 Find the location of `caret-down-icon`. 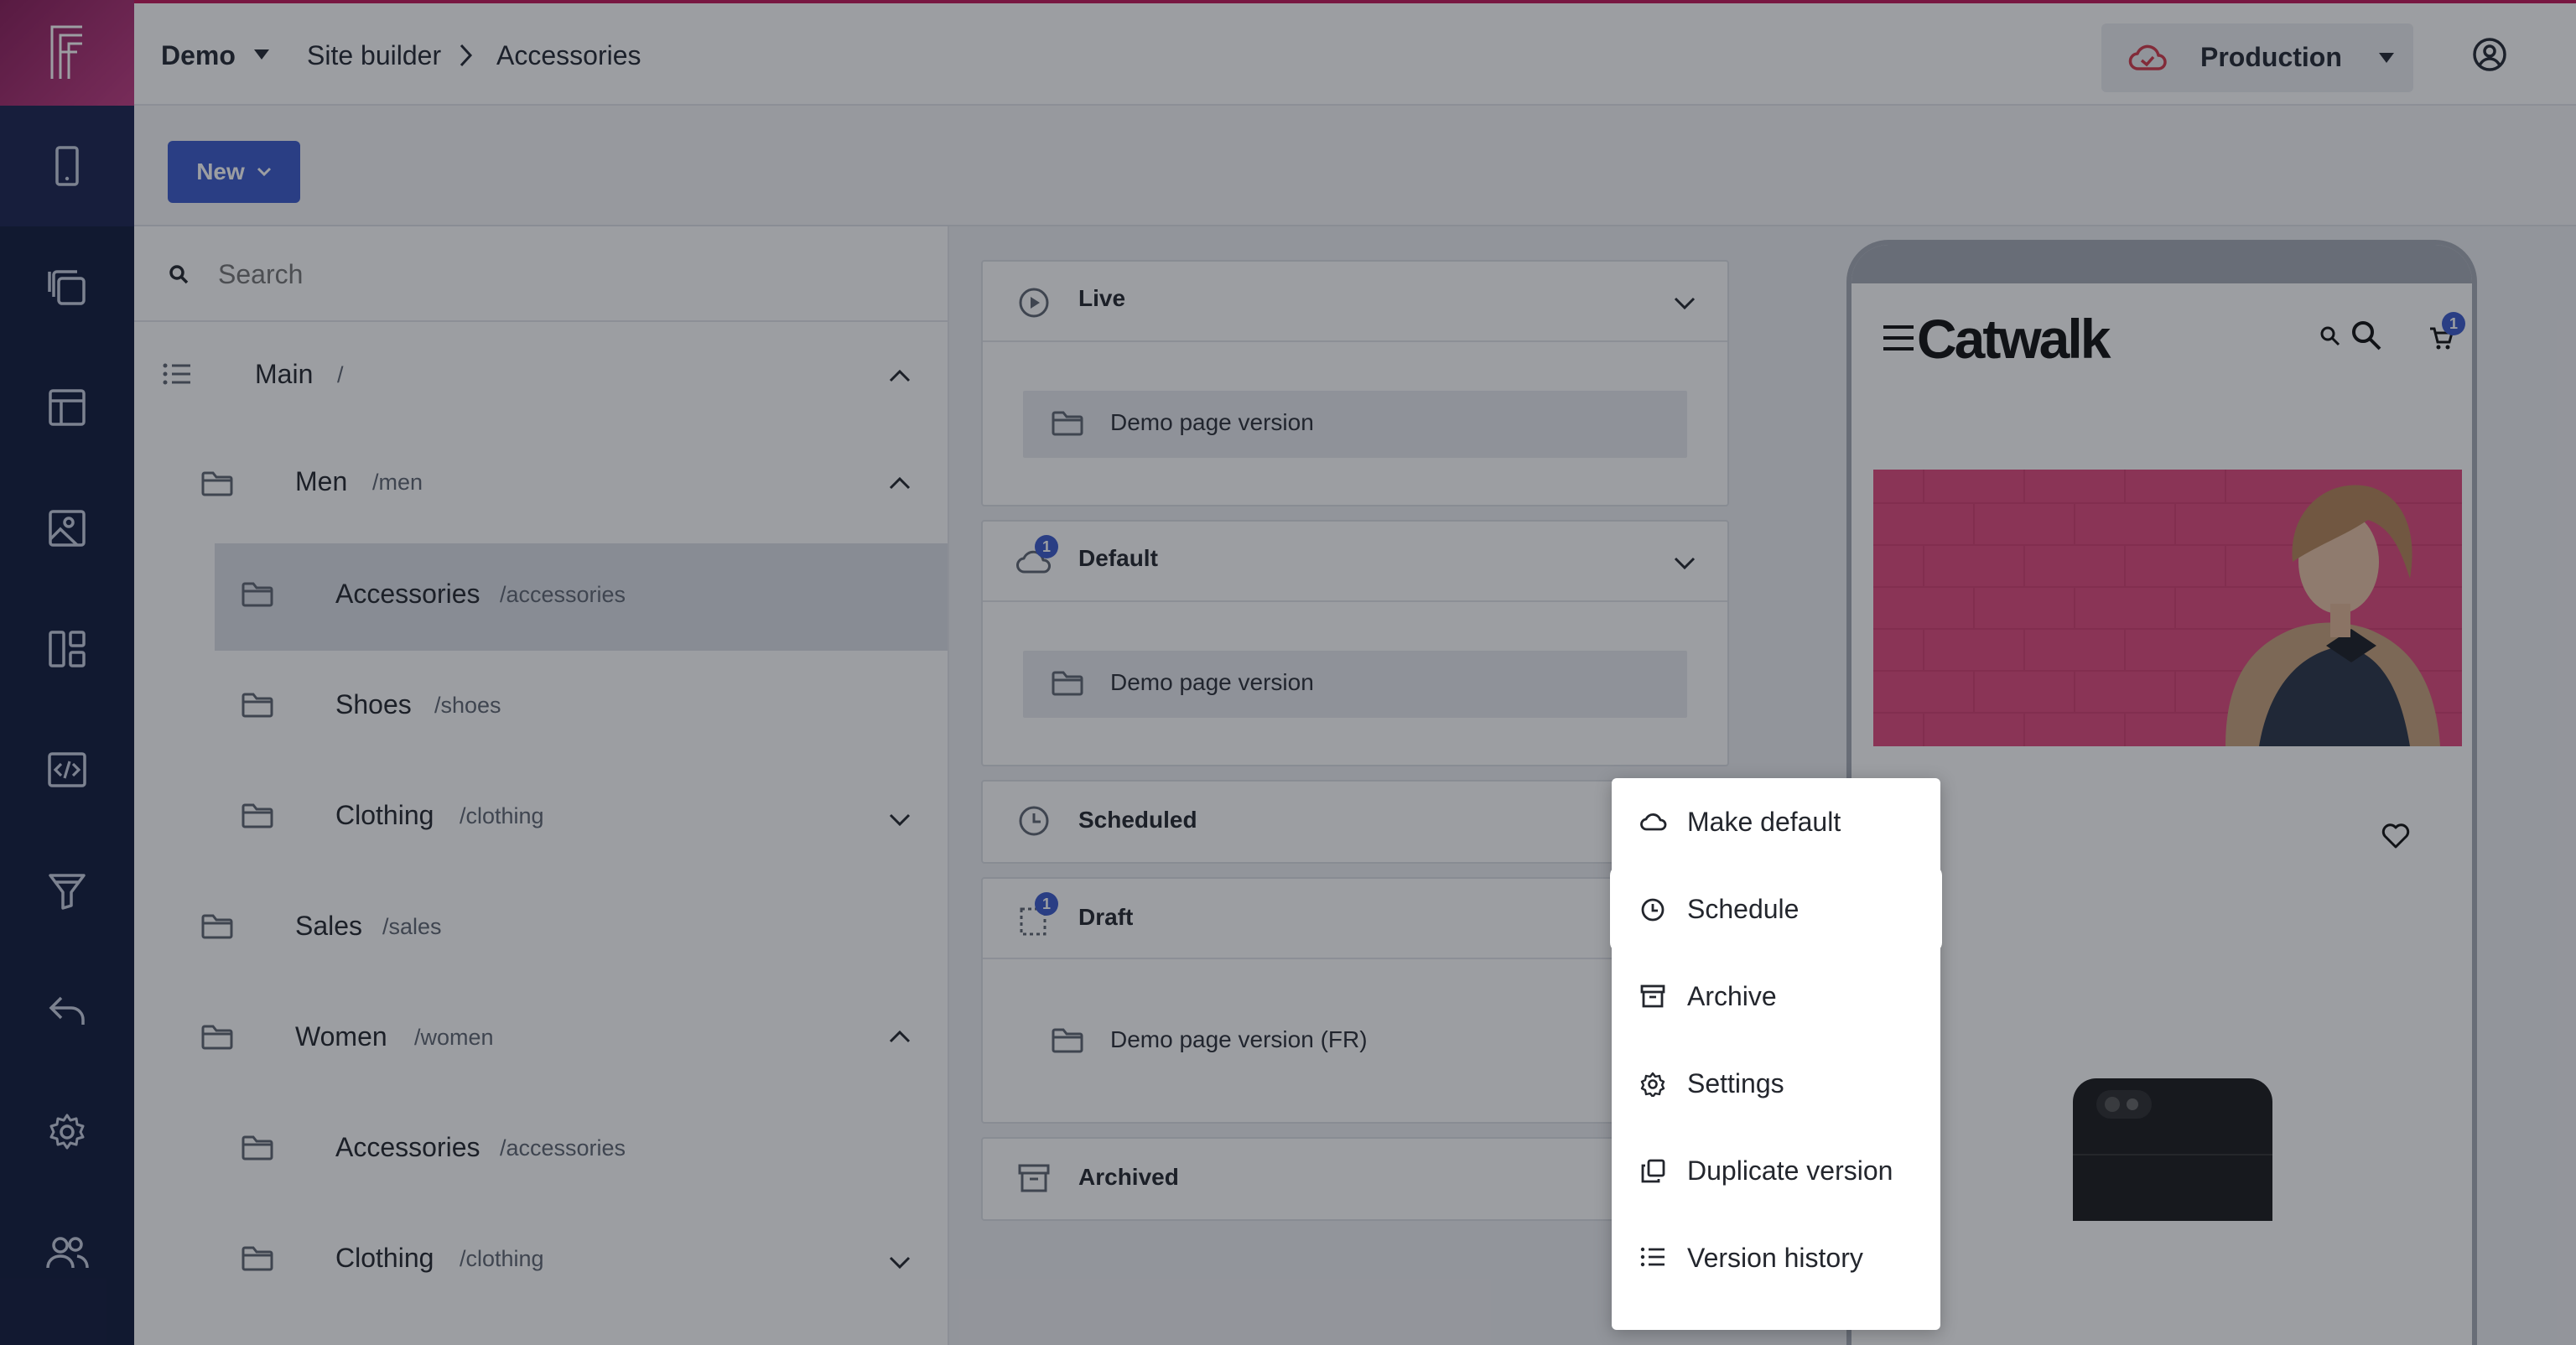

caret-down-icon is located at coordinates (261, 54).